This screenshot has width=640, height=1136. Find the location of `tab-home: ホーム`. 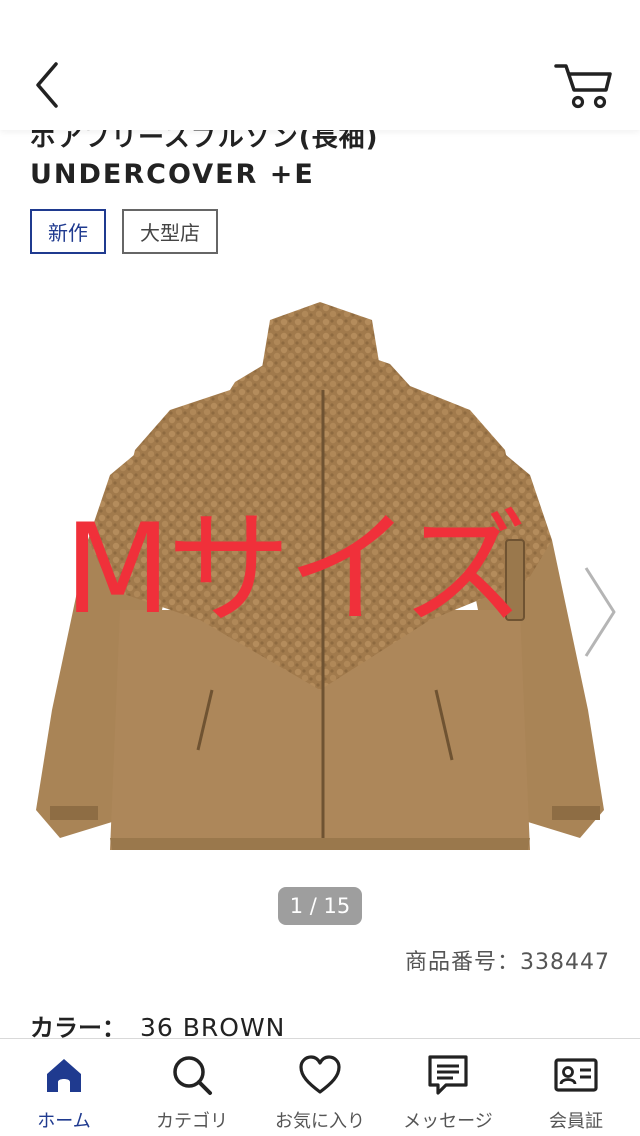

tab-home: ホーム is located at coordinates (64, 1087).